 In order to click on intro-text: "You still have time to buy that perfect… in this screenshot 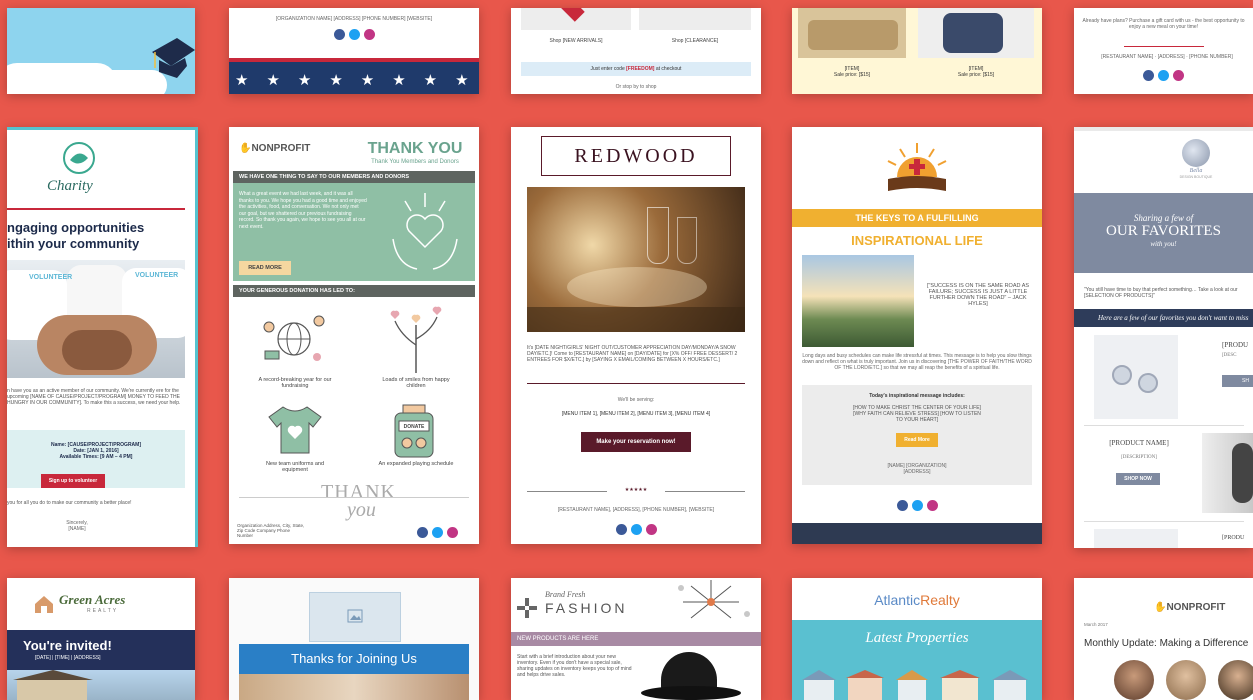, I will do `click(1161, 293)`.